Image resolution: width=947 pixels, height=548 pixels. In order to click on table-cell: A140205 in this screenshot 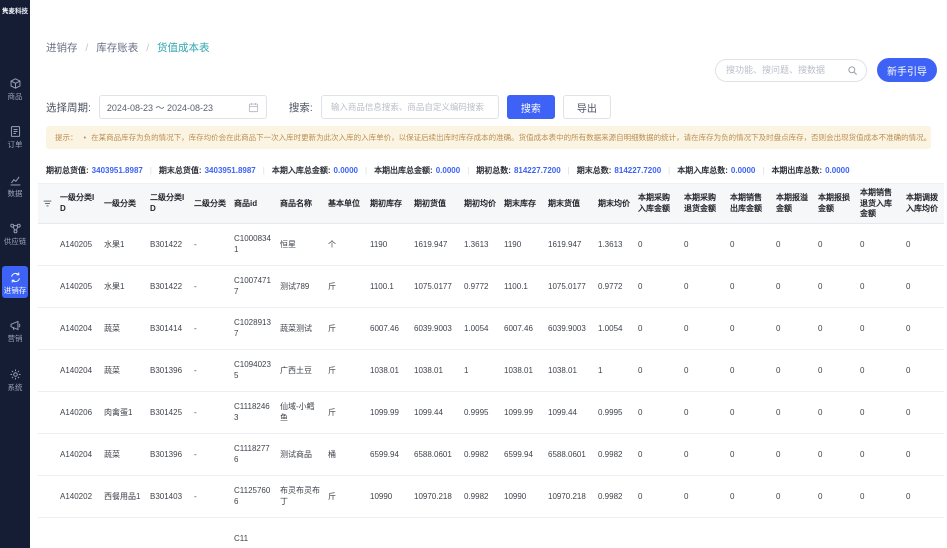, I will do `click(78, 287)`.